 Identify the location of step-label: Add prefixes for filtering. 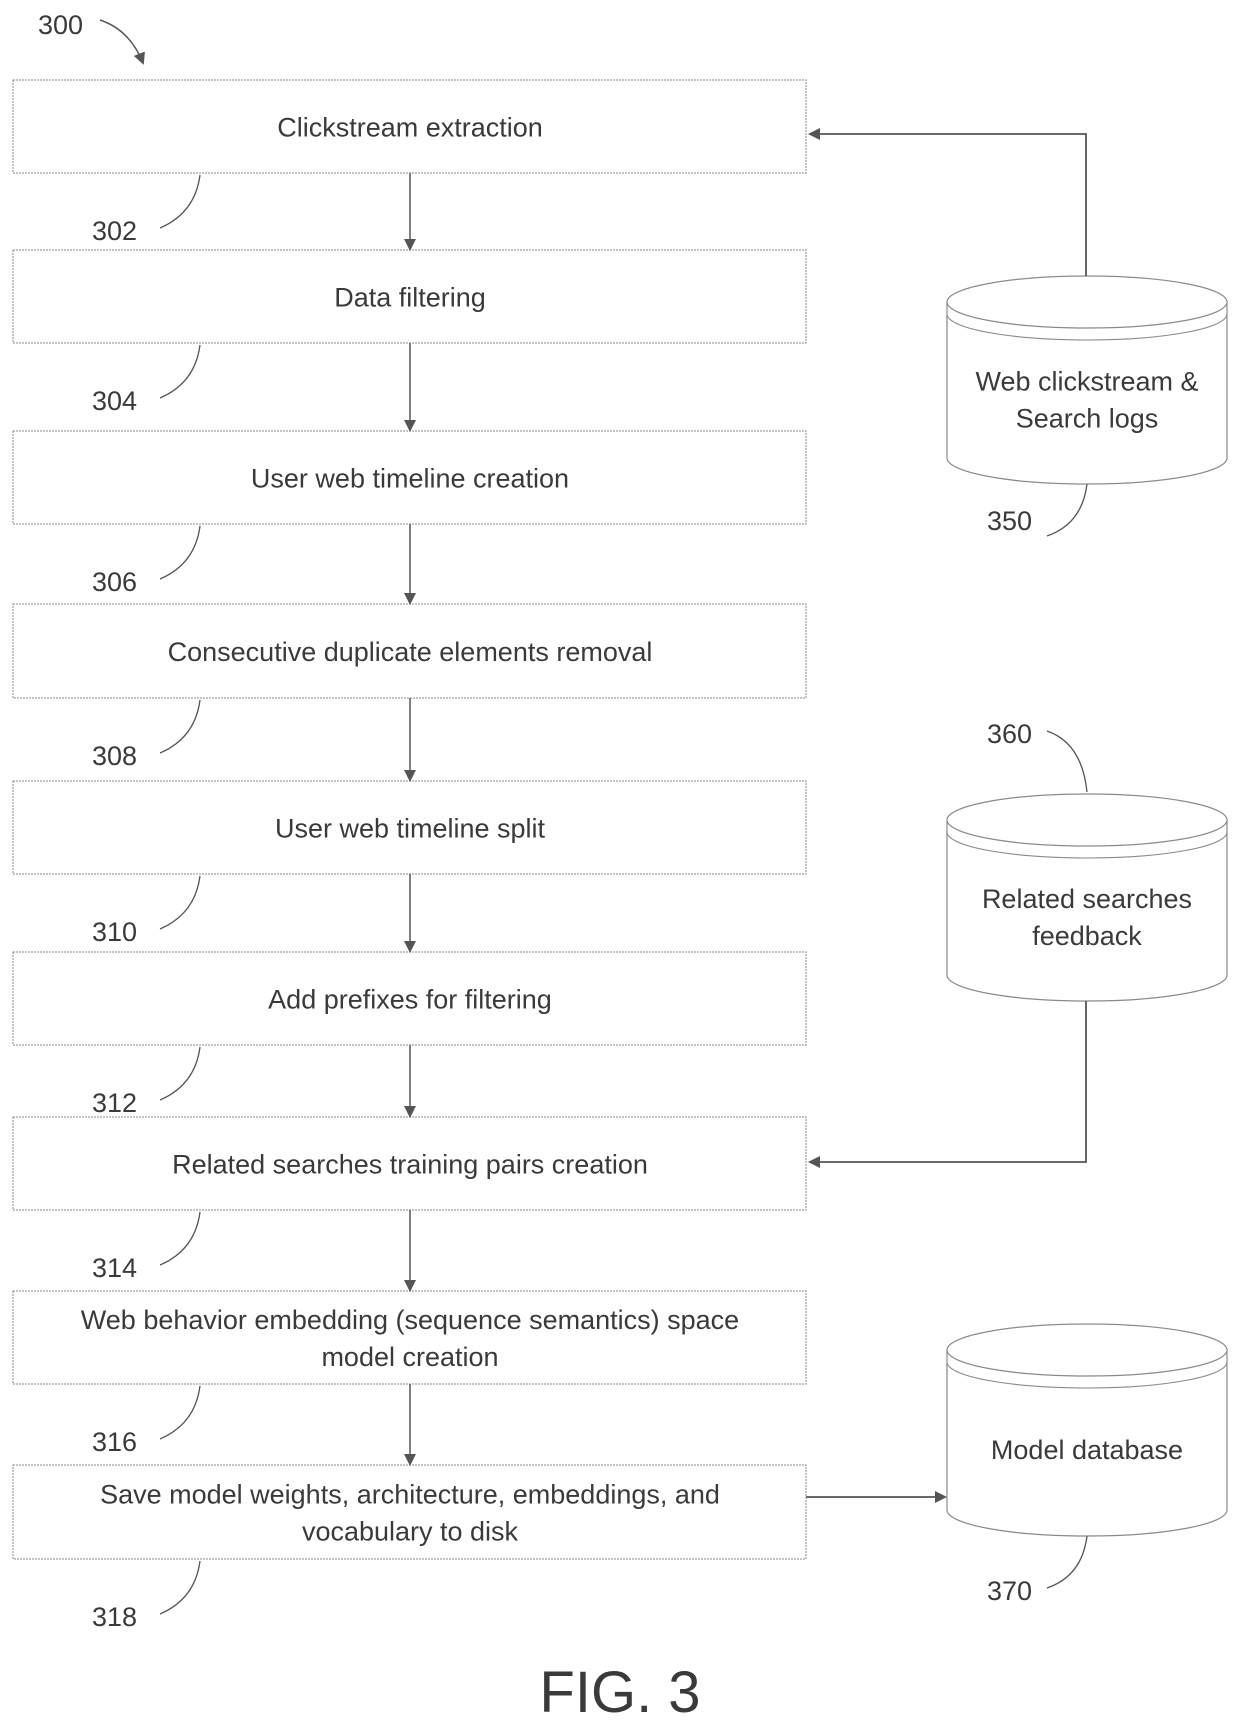
(410, 1000).